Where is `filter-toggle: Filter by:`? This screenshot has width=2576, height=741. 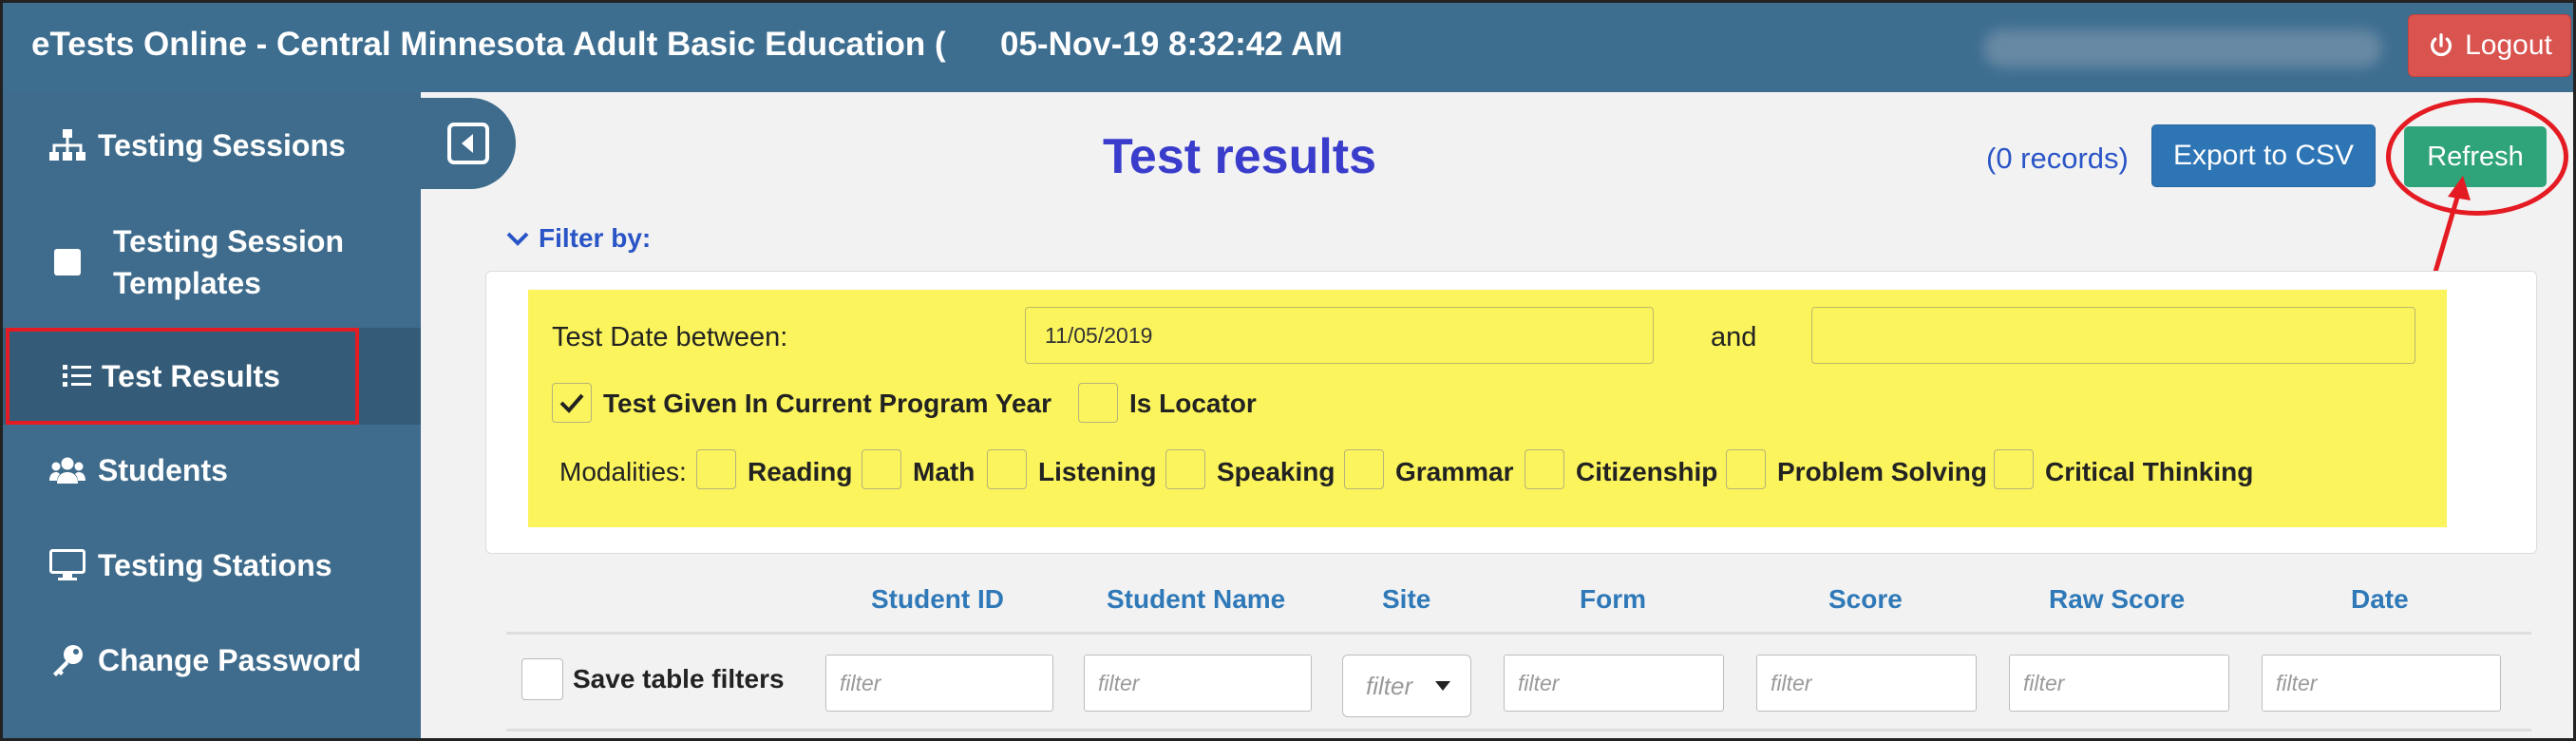 filter-toggle: Filter by: is located at coordinates (578, 238).